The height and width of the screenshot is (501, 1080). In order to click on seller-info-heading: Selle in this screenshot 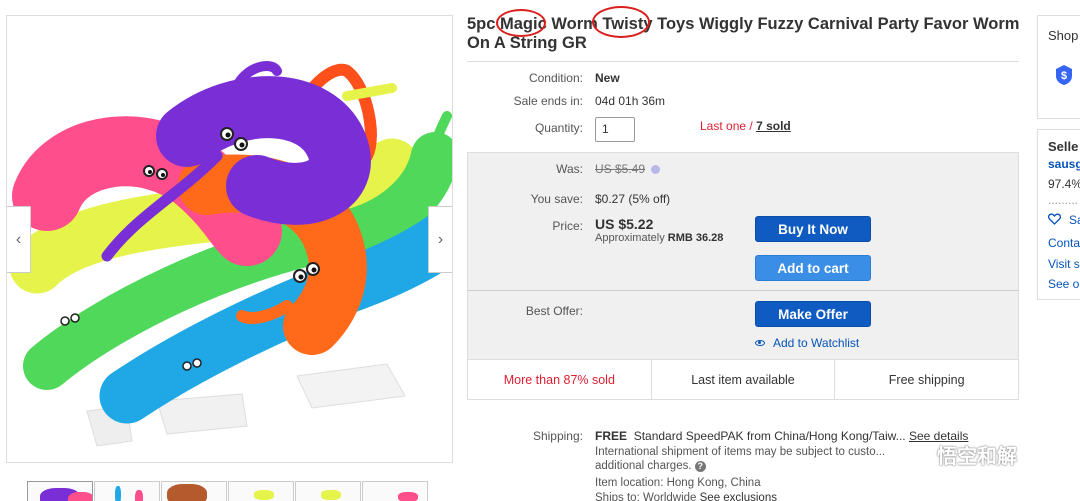, I will do `click(1063, 146)`.